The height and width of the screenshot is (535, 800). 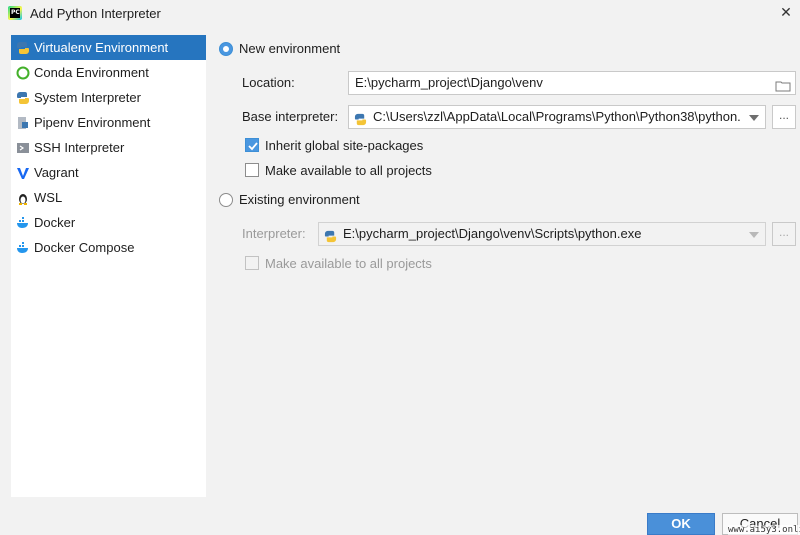 What do you see at coordinates (95, 13) in the screenshot?
I see `window-title: Add Python Interpreter` at bounding box center [95, 13].